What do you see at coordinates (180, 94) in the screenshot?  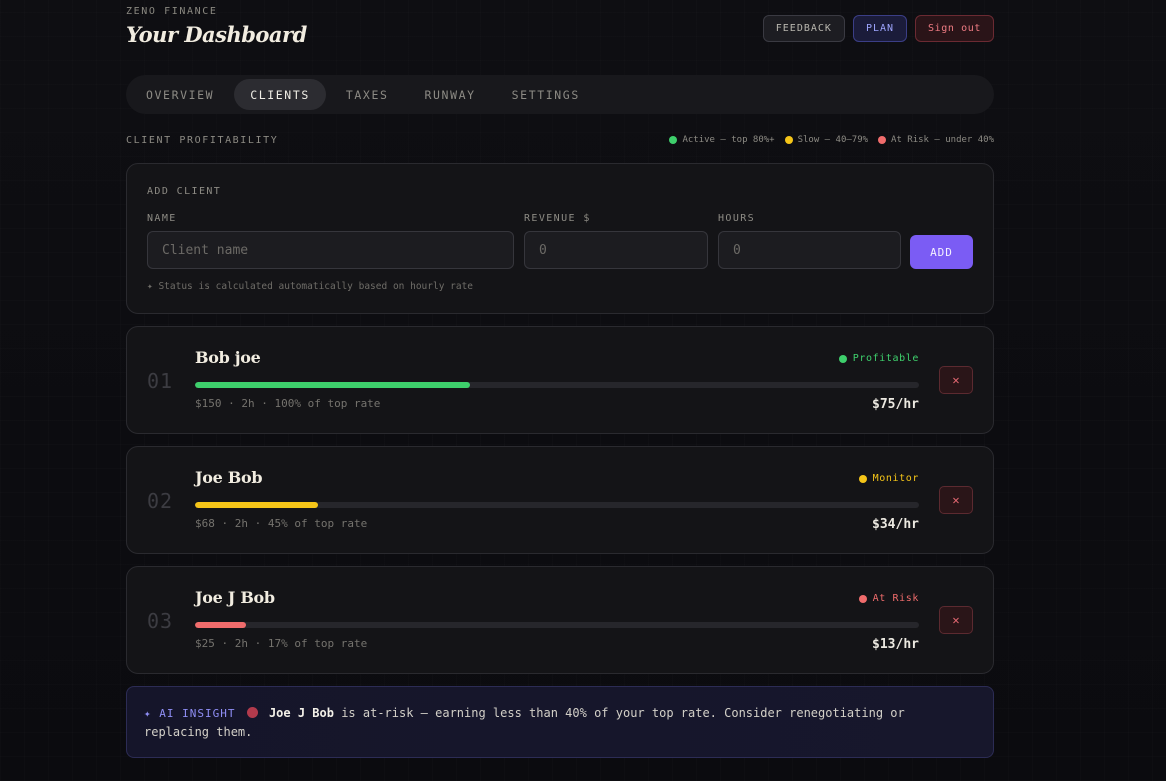 I see `tab-overview: OVERVIEW` at bounding box center [180, 94].